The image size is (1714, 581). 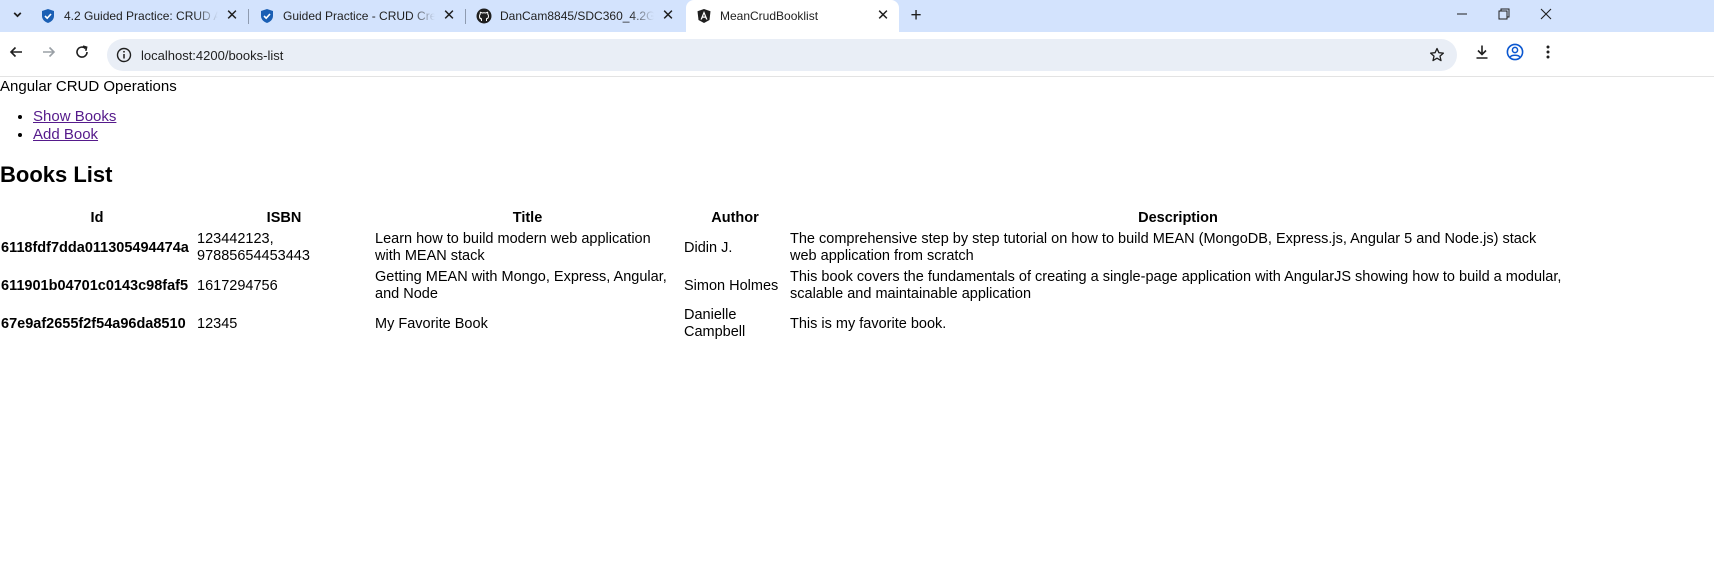 I want to click on show-books-link: Show Books, so click(x=74, y=116).